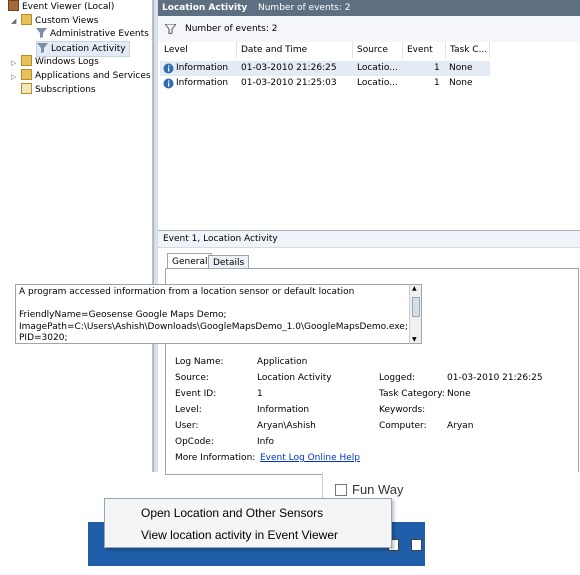 This screenshot has height=575, width=580. What do you see at coordinates (187, 426) in the screenshot?
I see `prop-user-label: User:` at bounding box center [187, 426].